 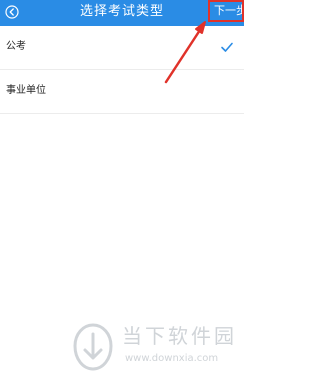 What do you see at coordinates (179, 336) in the screenshot?
I see `watermark-title: 当下软件园` at bounding box center [179, 336].